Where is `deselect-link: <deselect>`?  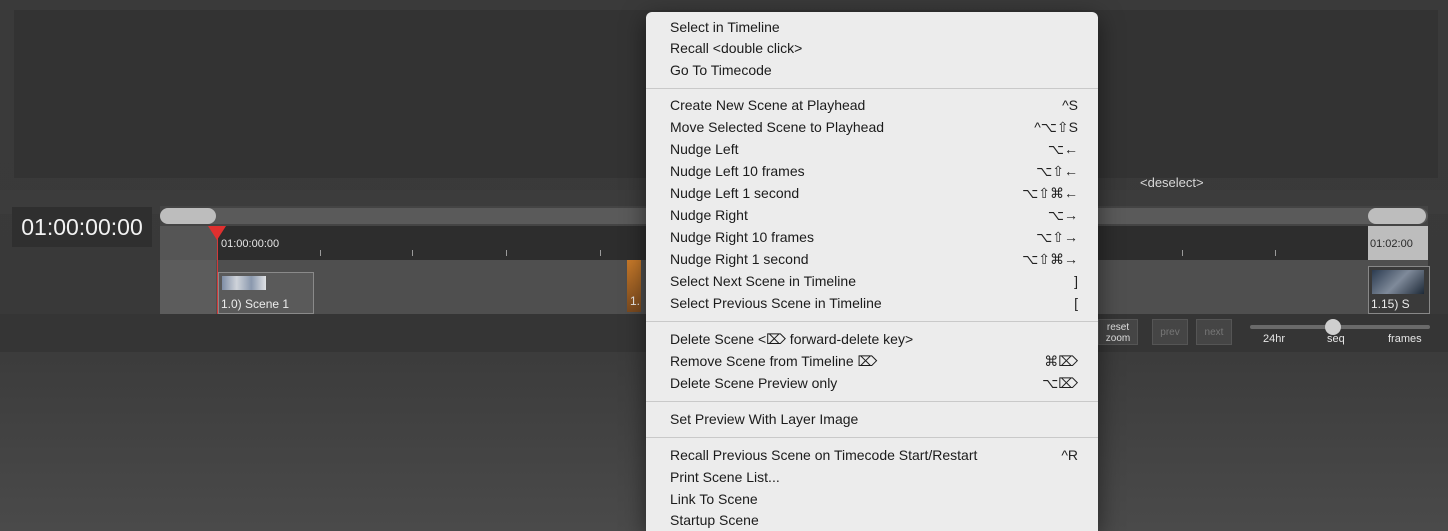
deselect-link: <deselect> is located at coordinates (1172, 182).